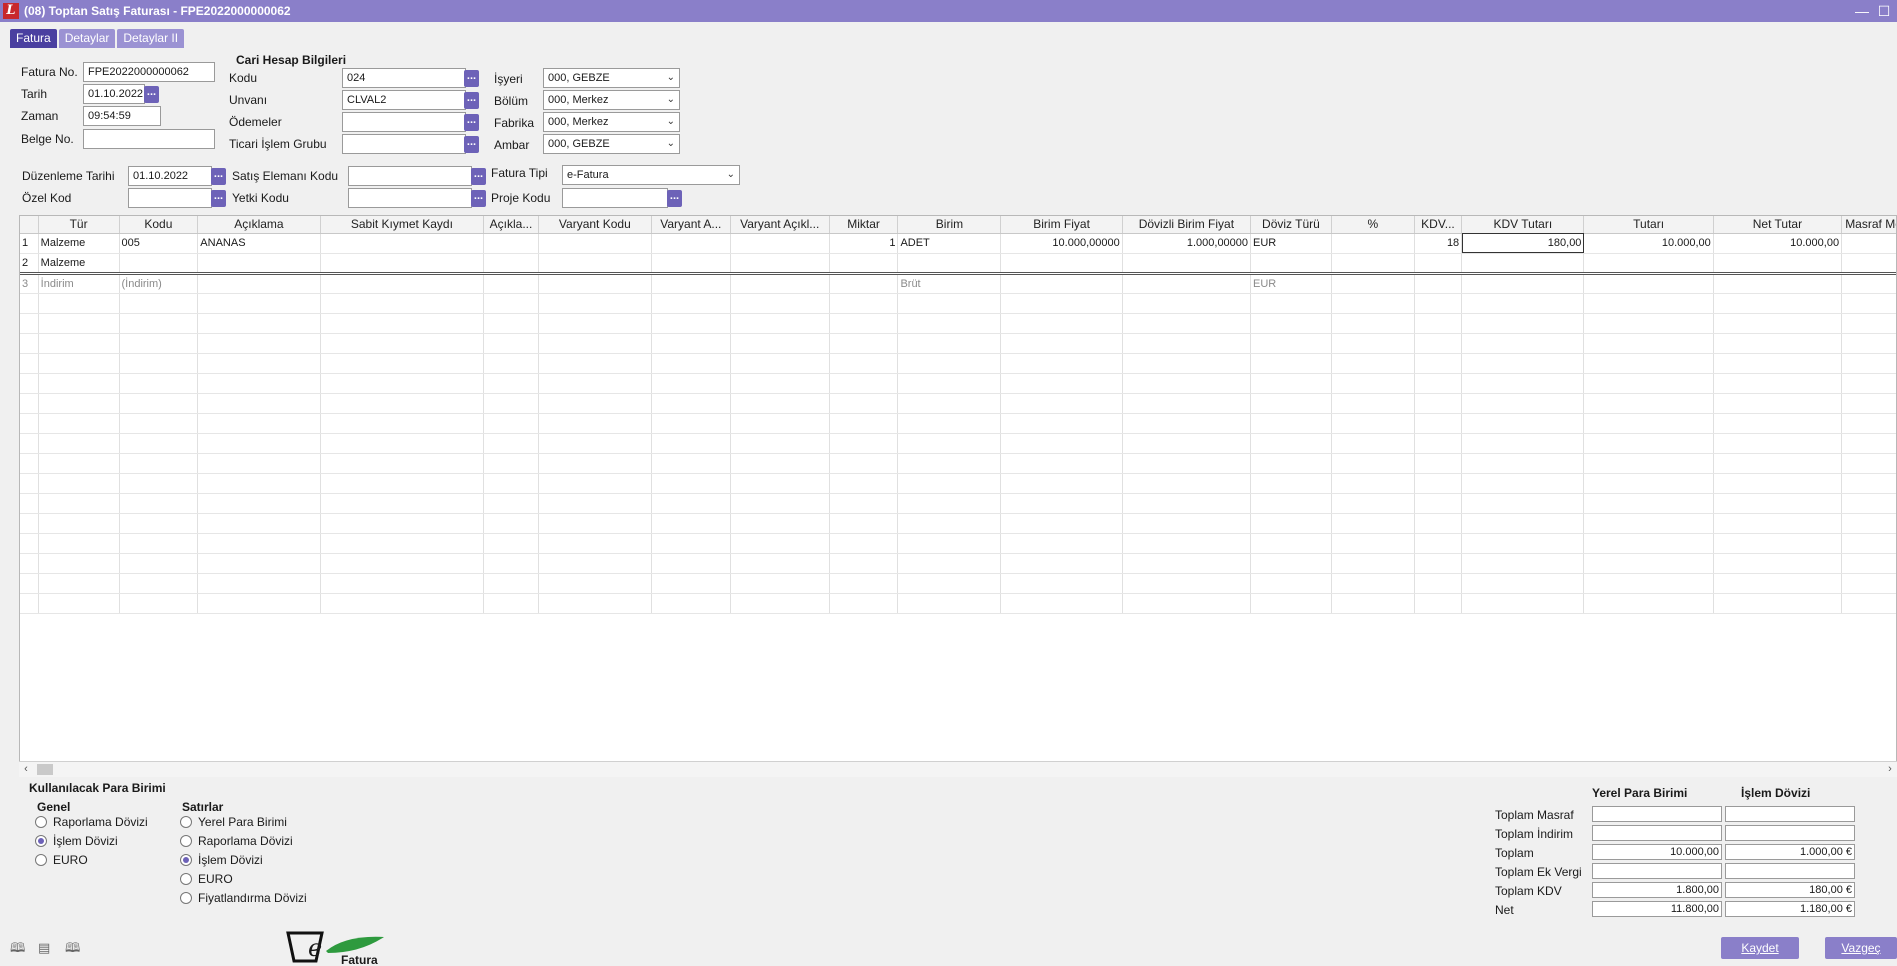 This screenshot has width=1897, height=966. What do you see at coordinates (1373, 225) in the screenshot?
I see `column-header: %` at bounding box center [1373, 225].